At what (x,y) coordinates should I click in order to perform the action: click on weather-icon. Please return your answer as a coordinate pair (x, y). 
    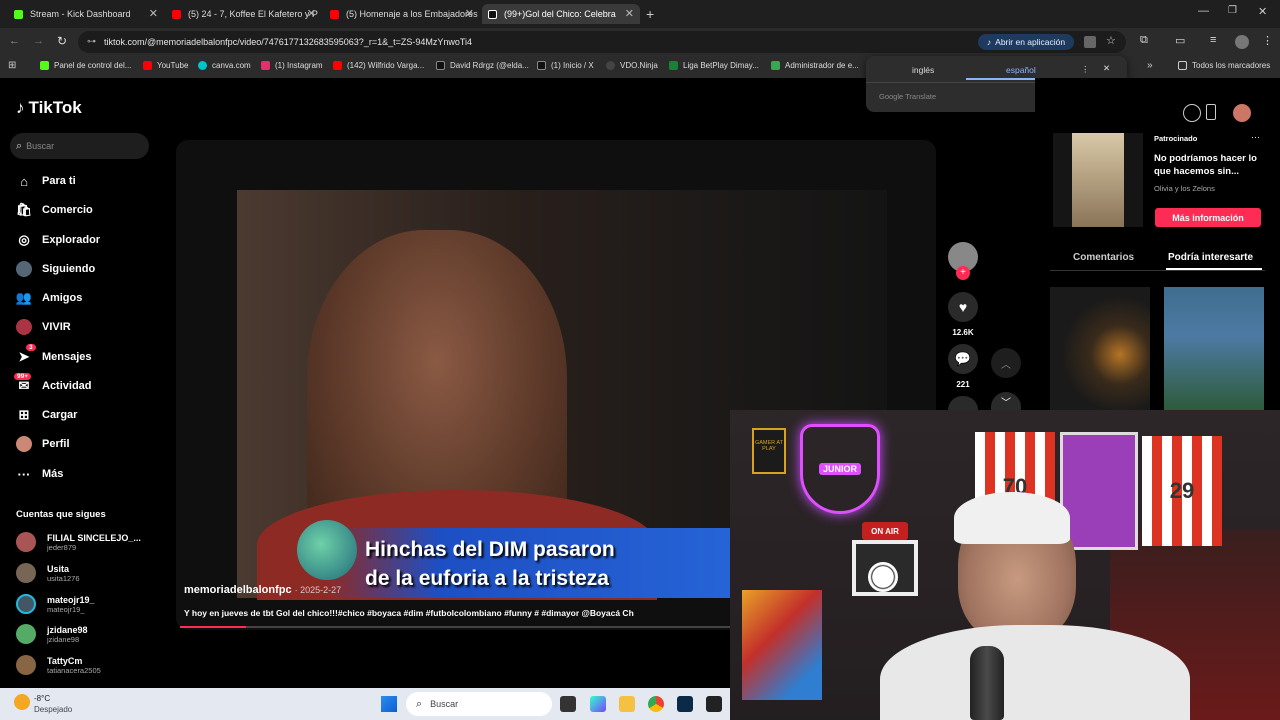
    Looking at the image, I should click on (22, 702).